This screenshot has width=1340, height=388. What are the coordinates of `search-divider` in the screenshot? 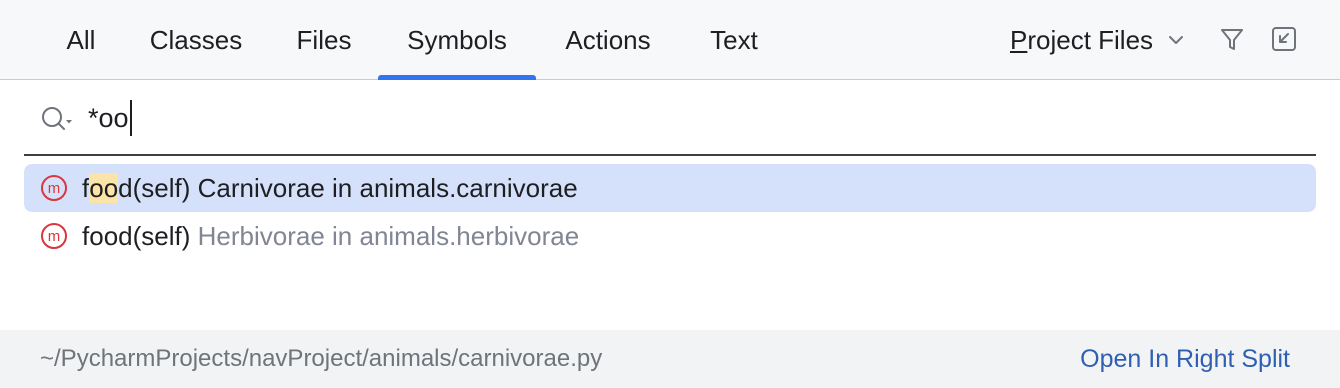 It's located at (670, 155).